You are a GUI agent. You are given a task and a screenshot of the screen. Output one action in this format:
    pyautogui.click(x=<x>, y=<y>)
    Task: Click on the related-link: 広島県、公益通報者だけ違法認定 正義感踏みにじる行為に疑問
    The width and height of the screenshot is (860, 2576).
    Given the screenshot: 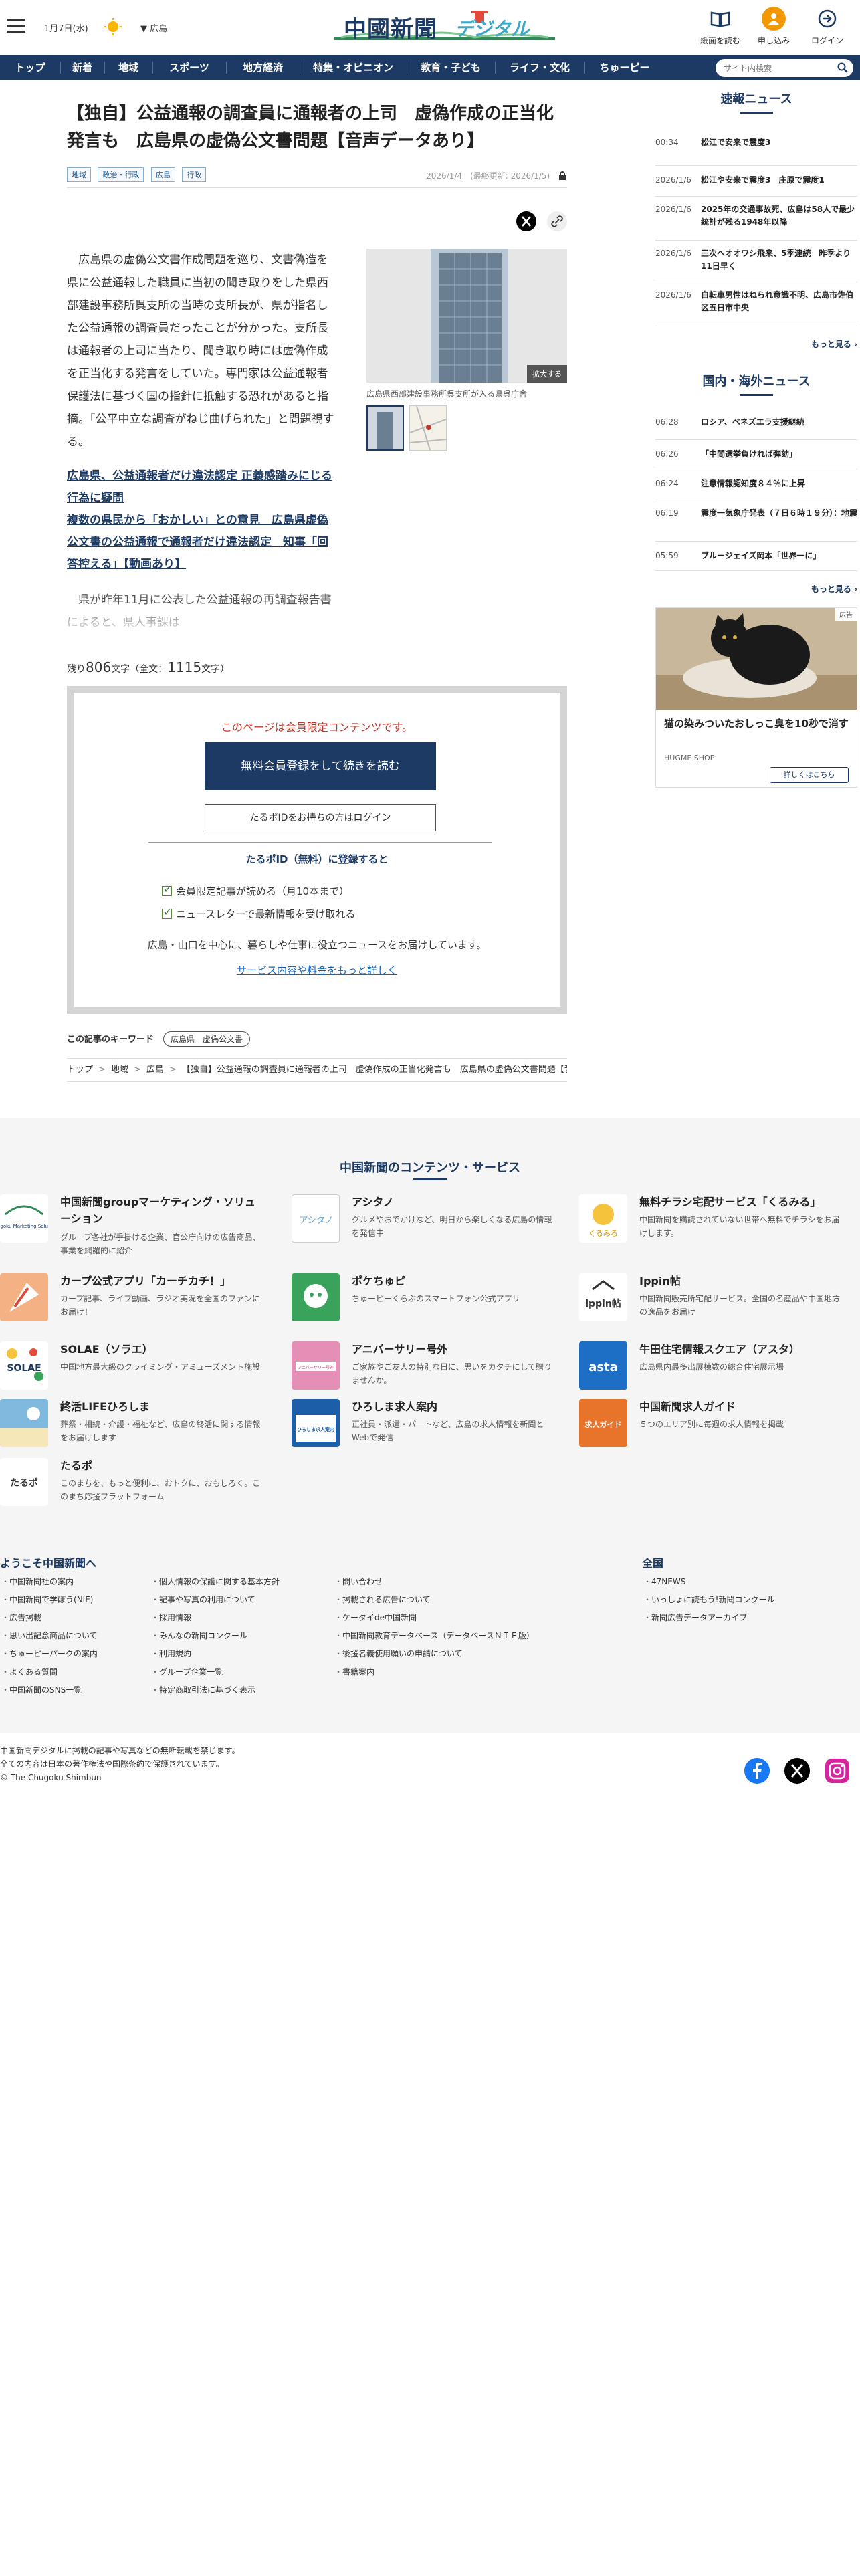 What is the action you would take?
    pyautogui.click(x=200, y=488)
    